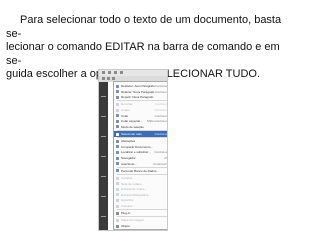 This screenshot has height=240, width=320. What do you see at coordinates (160, 163) in the screenshot?
I see `menu-item-shortcut: Control+F3` at bounding box center [160, 163].